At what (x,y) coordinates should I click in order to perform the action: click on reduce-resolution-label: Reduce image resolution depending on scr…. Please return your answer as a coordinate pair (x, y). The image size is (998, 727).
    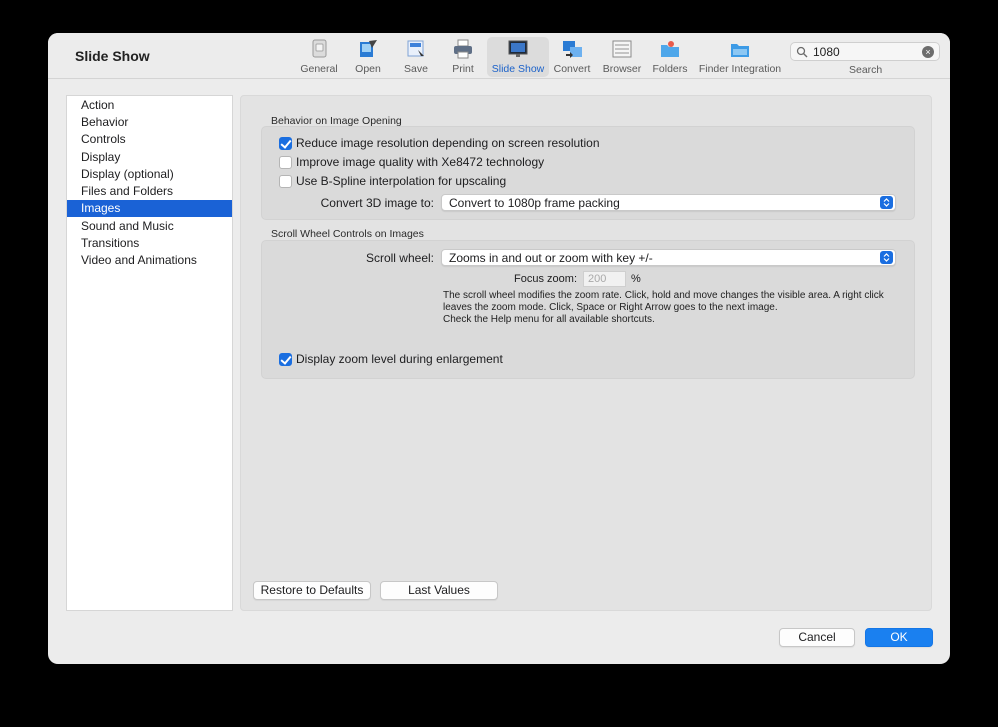
    Looking at the image, I should click on (448, 143).